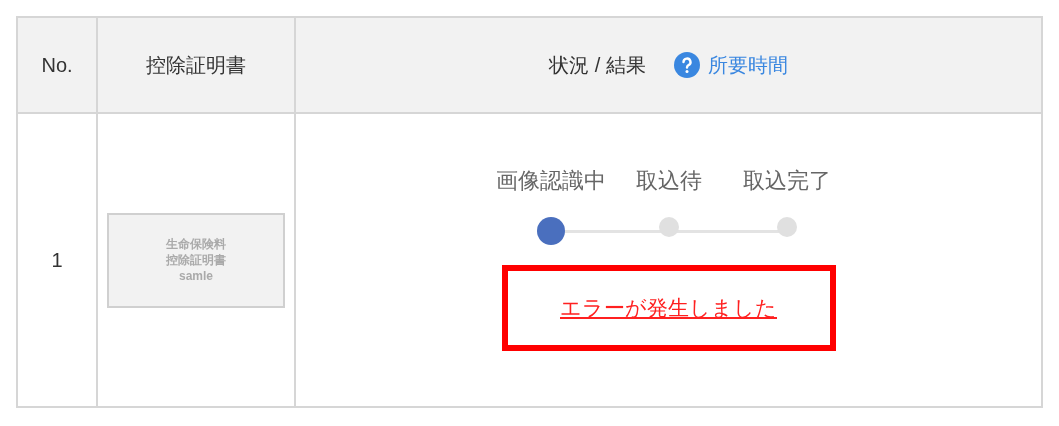  Describe the element at coordinates (597, 65) in the screenshot. I see `column-header: 状況 / 結果` at that location.